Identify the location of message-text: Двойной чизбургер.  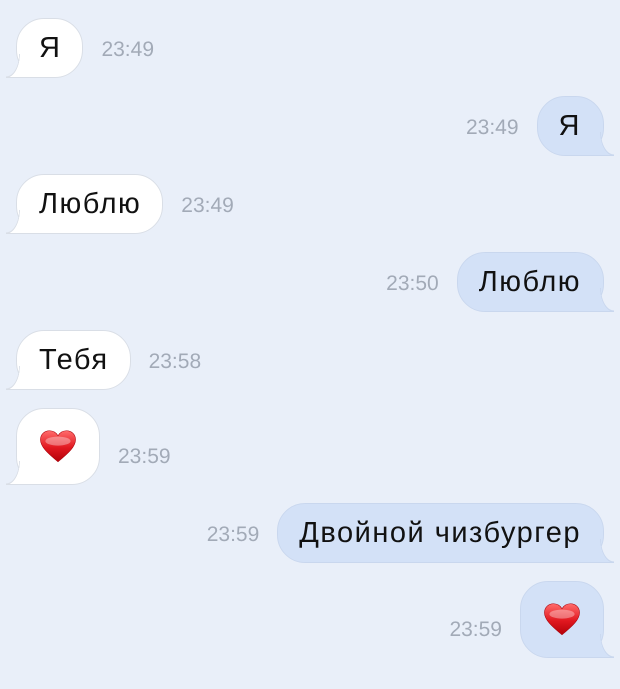
(440, 533).